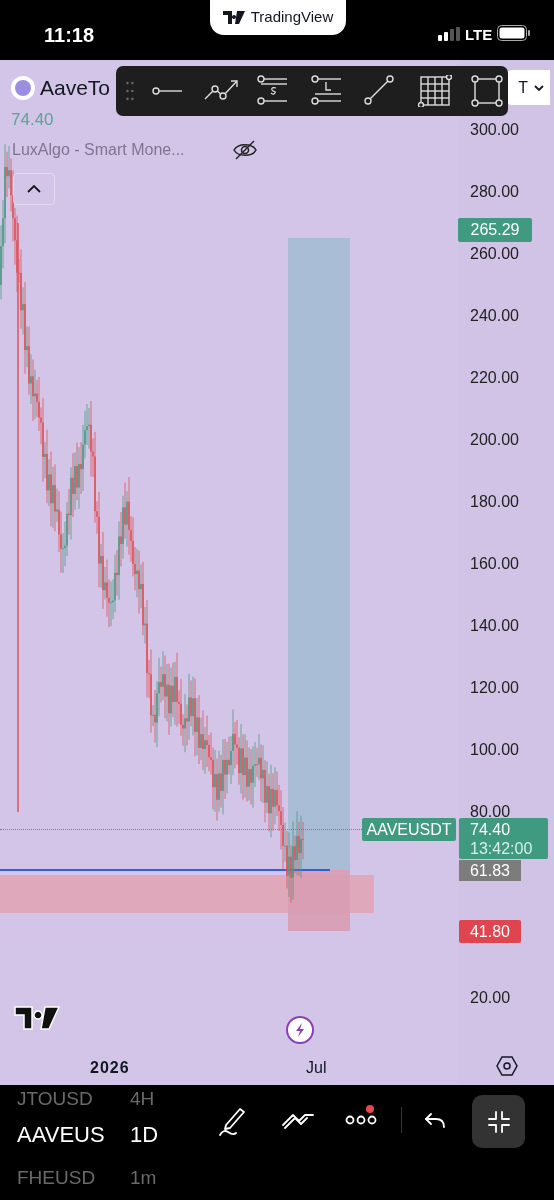 This screenshot has height=1200, width=554. Describe the element at coordinates (23, 88) in the screenshot. I see `coin-logo` at that location.